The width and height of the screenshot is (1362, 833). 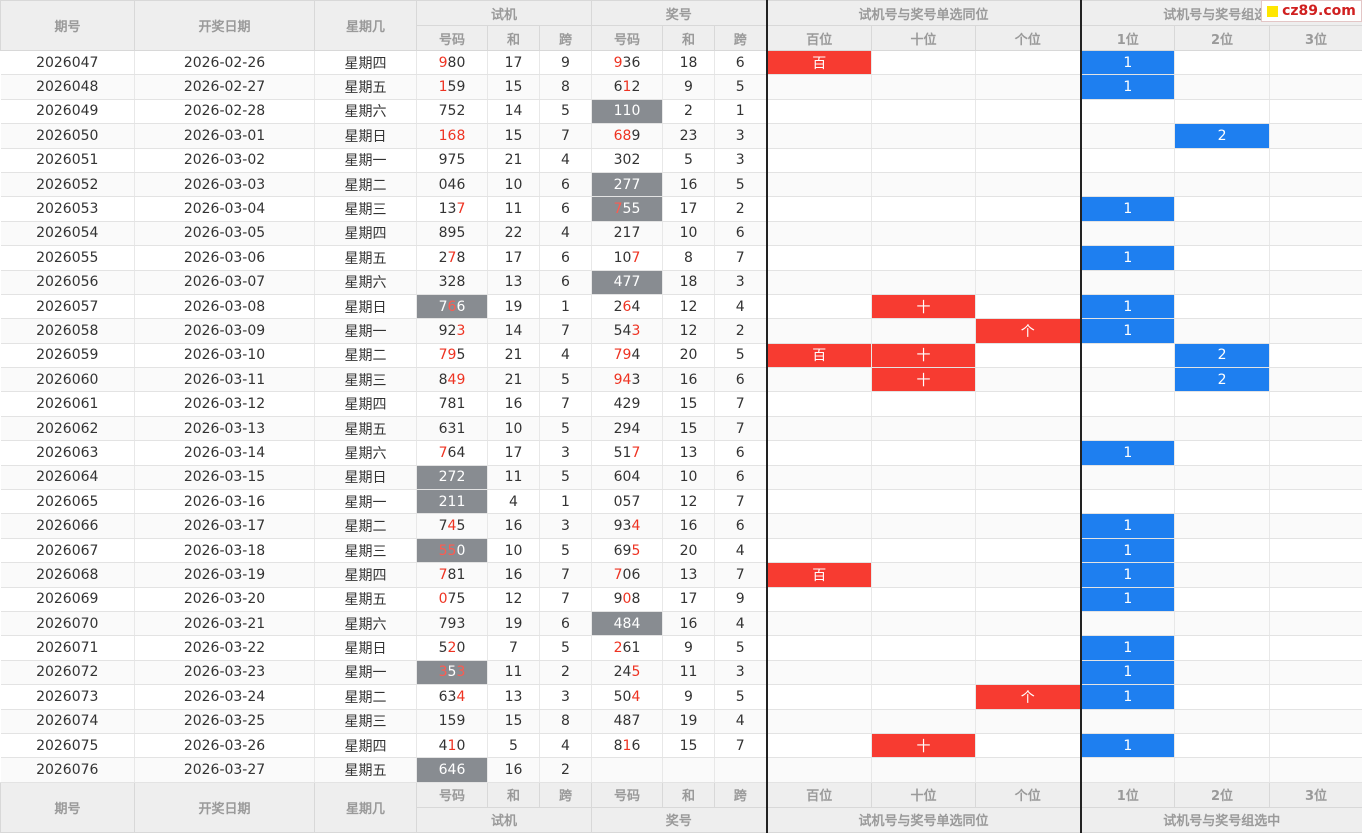 I want to click on cell-date: 2026-03-06, so click(x=225, y=258).